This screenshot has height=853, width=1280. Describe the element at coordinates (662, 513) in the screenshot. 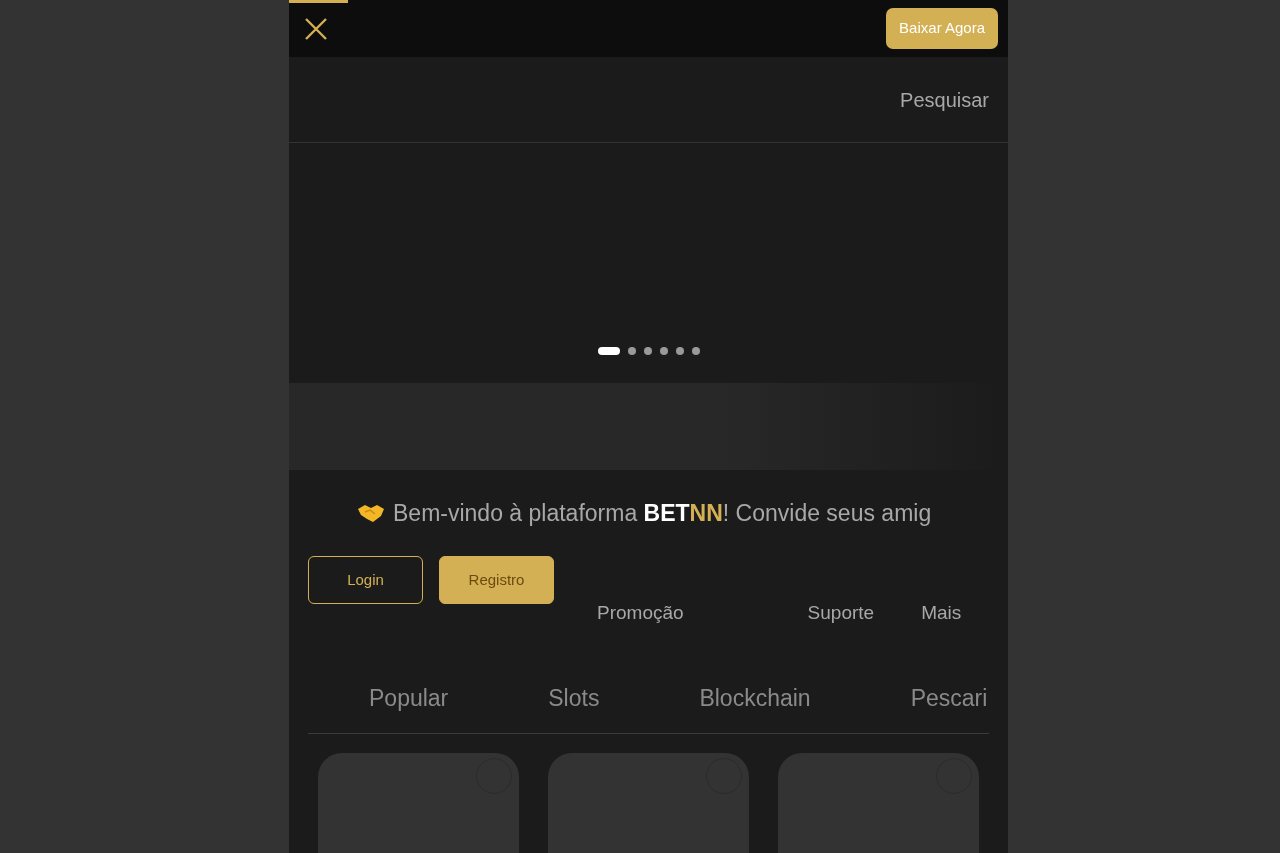

I see `welcome-text: Bem-vindo à plataforma BETNN! Convide seus amig` at that location.